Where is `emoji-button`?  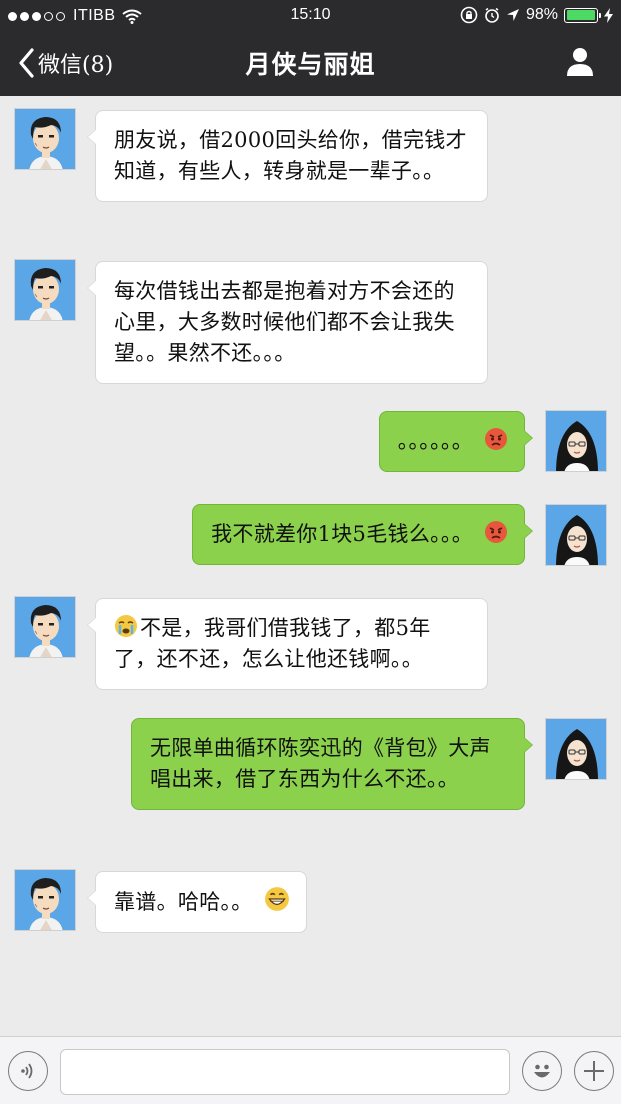 emoji-button is located at coordinates (542, 1071).